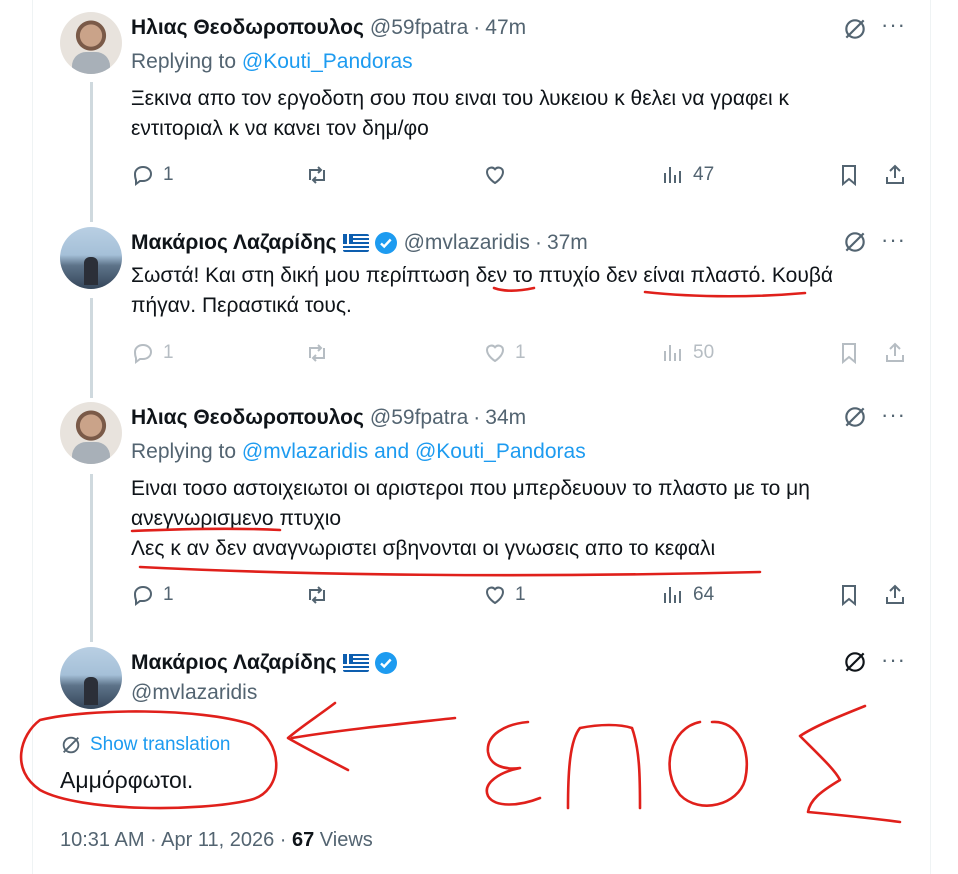 The width and height of the screenshot is (958, 874). What do you see at coordinates (704, 594) in the screenshot?
I see `views-count: 64` at bounding box center [704, 594].